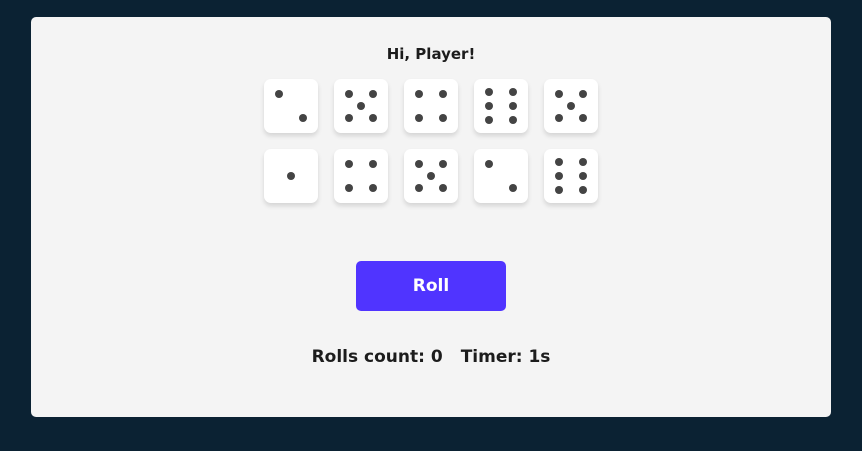 The width and height of the screenshot is (862, 451). I want to click on rolls-count-value: 0, so click(436, 357).